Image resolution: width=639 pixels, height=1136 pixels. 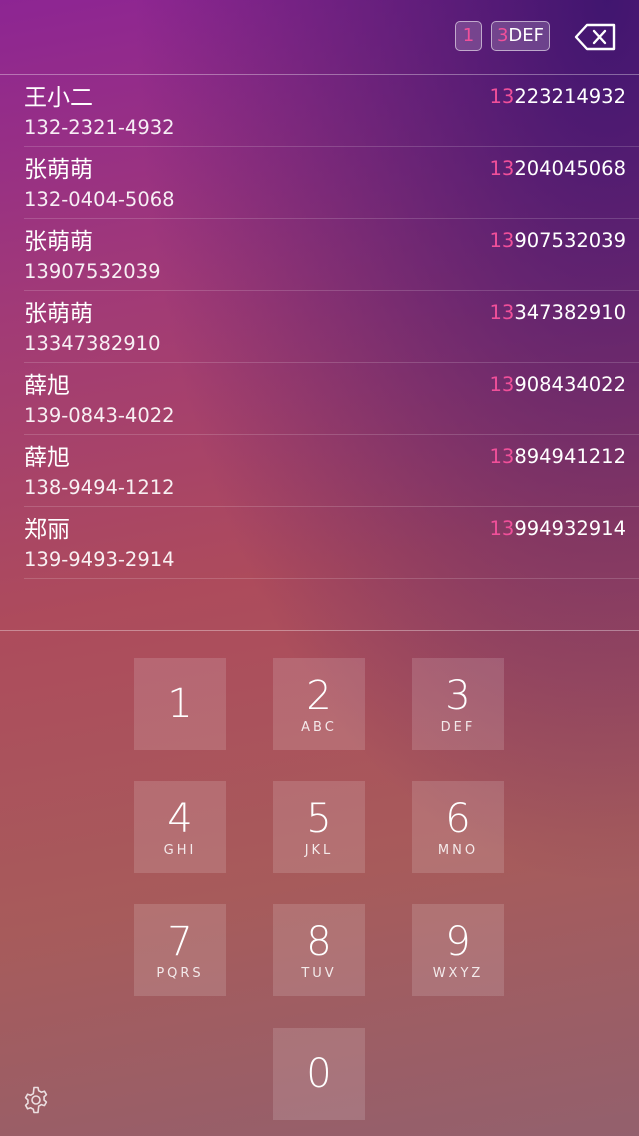 What do you see at coordinates (180, 942) in the screenshot?
I see `key-digit: 7` at bounding box center [180, 942].